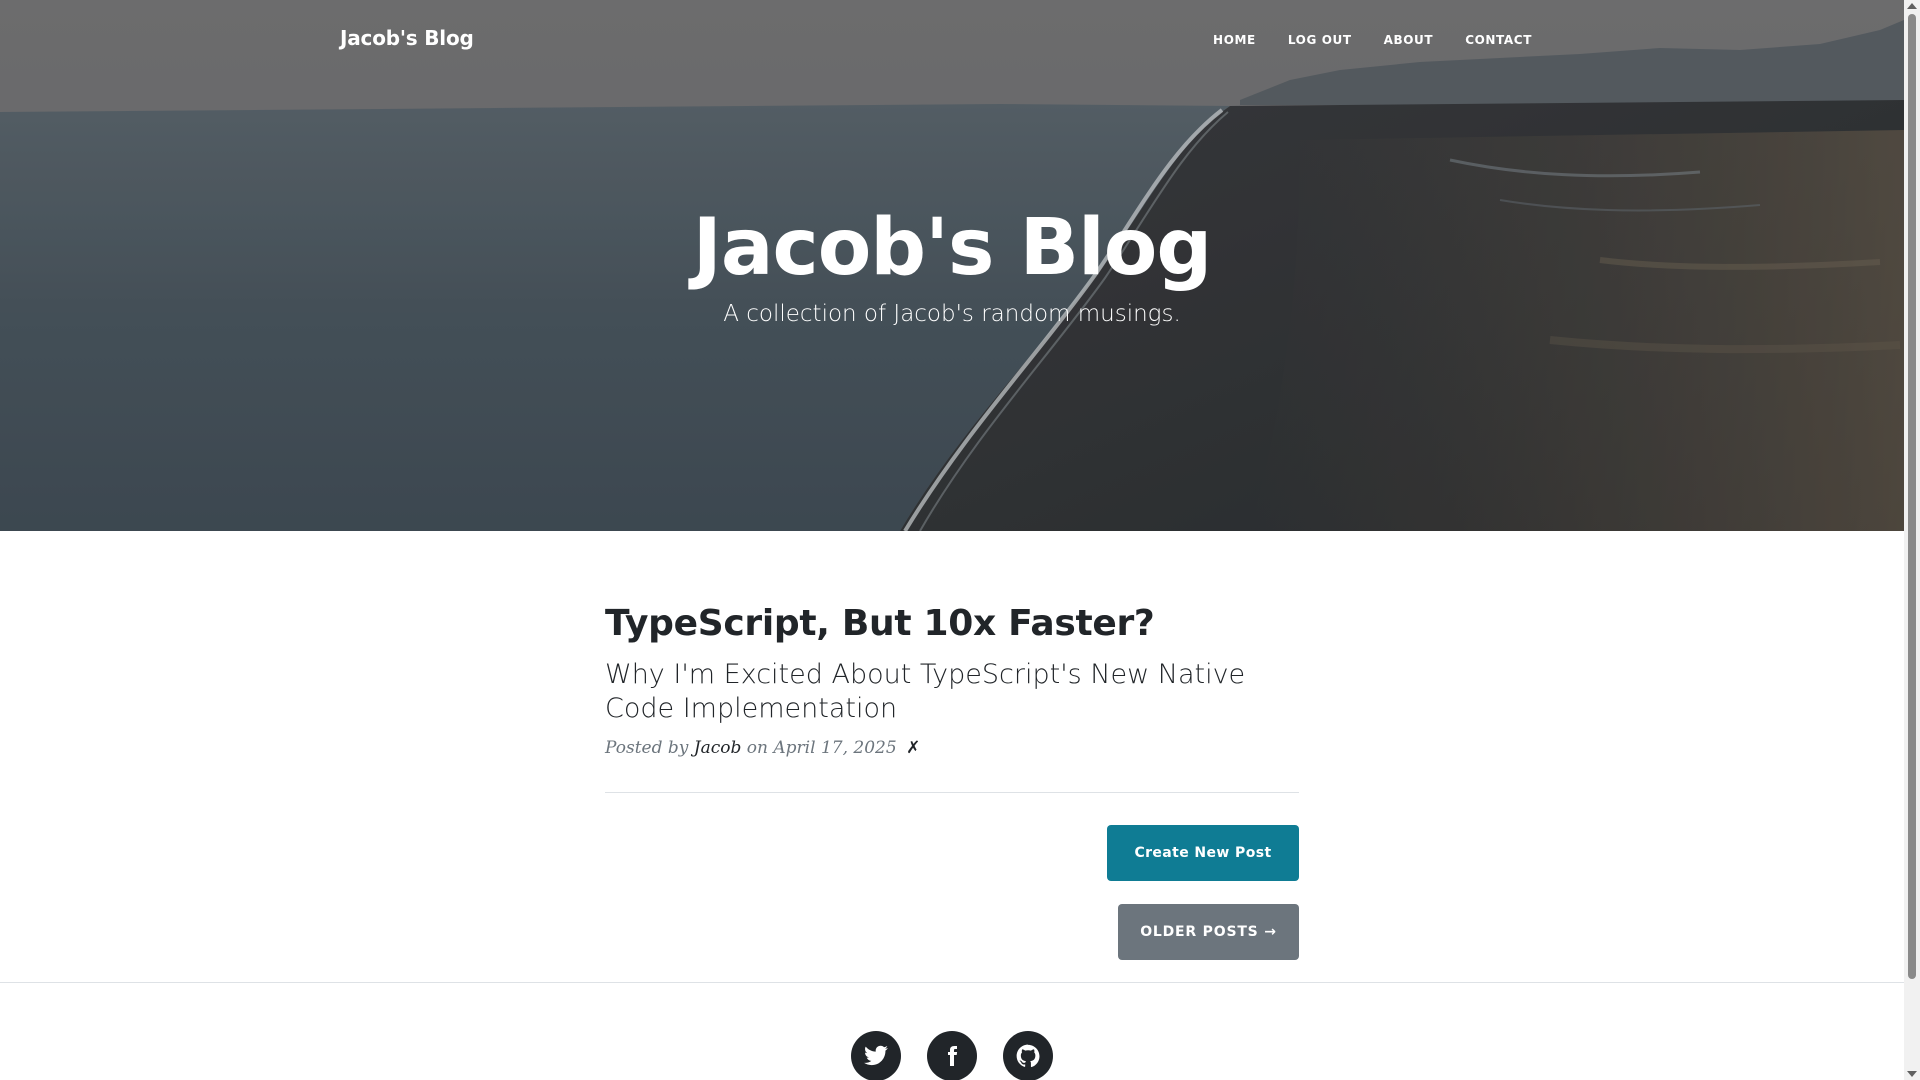 The image size is (1920, 1080). I want to click on hero-title: Jacob's Blog, so click(952, 248).